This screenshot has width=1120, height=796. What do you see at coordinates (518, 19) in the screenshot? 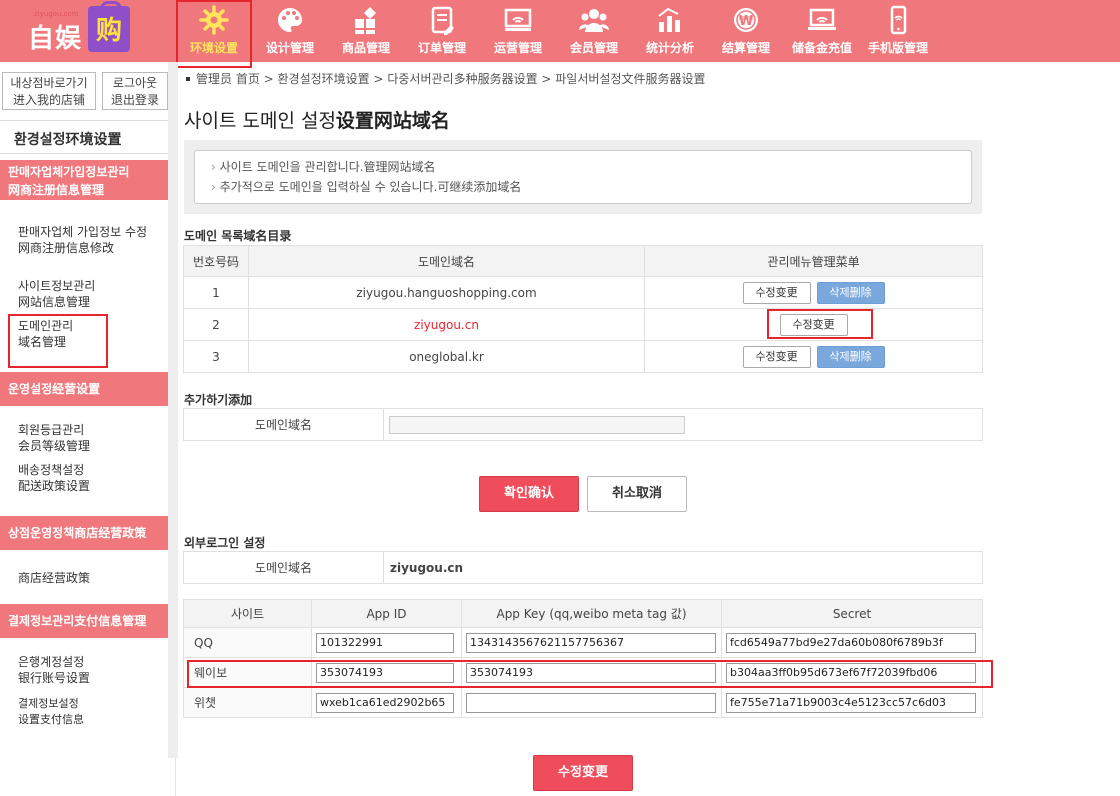
I see `monitor-icon` at bounding box center [518, 19].